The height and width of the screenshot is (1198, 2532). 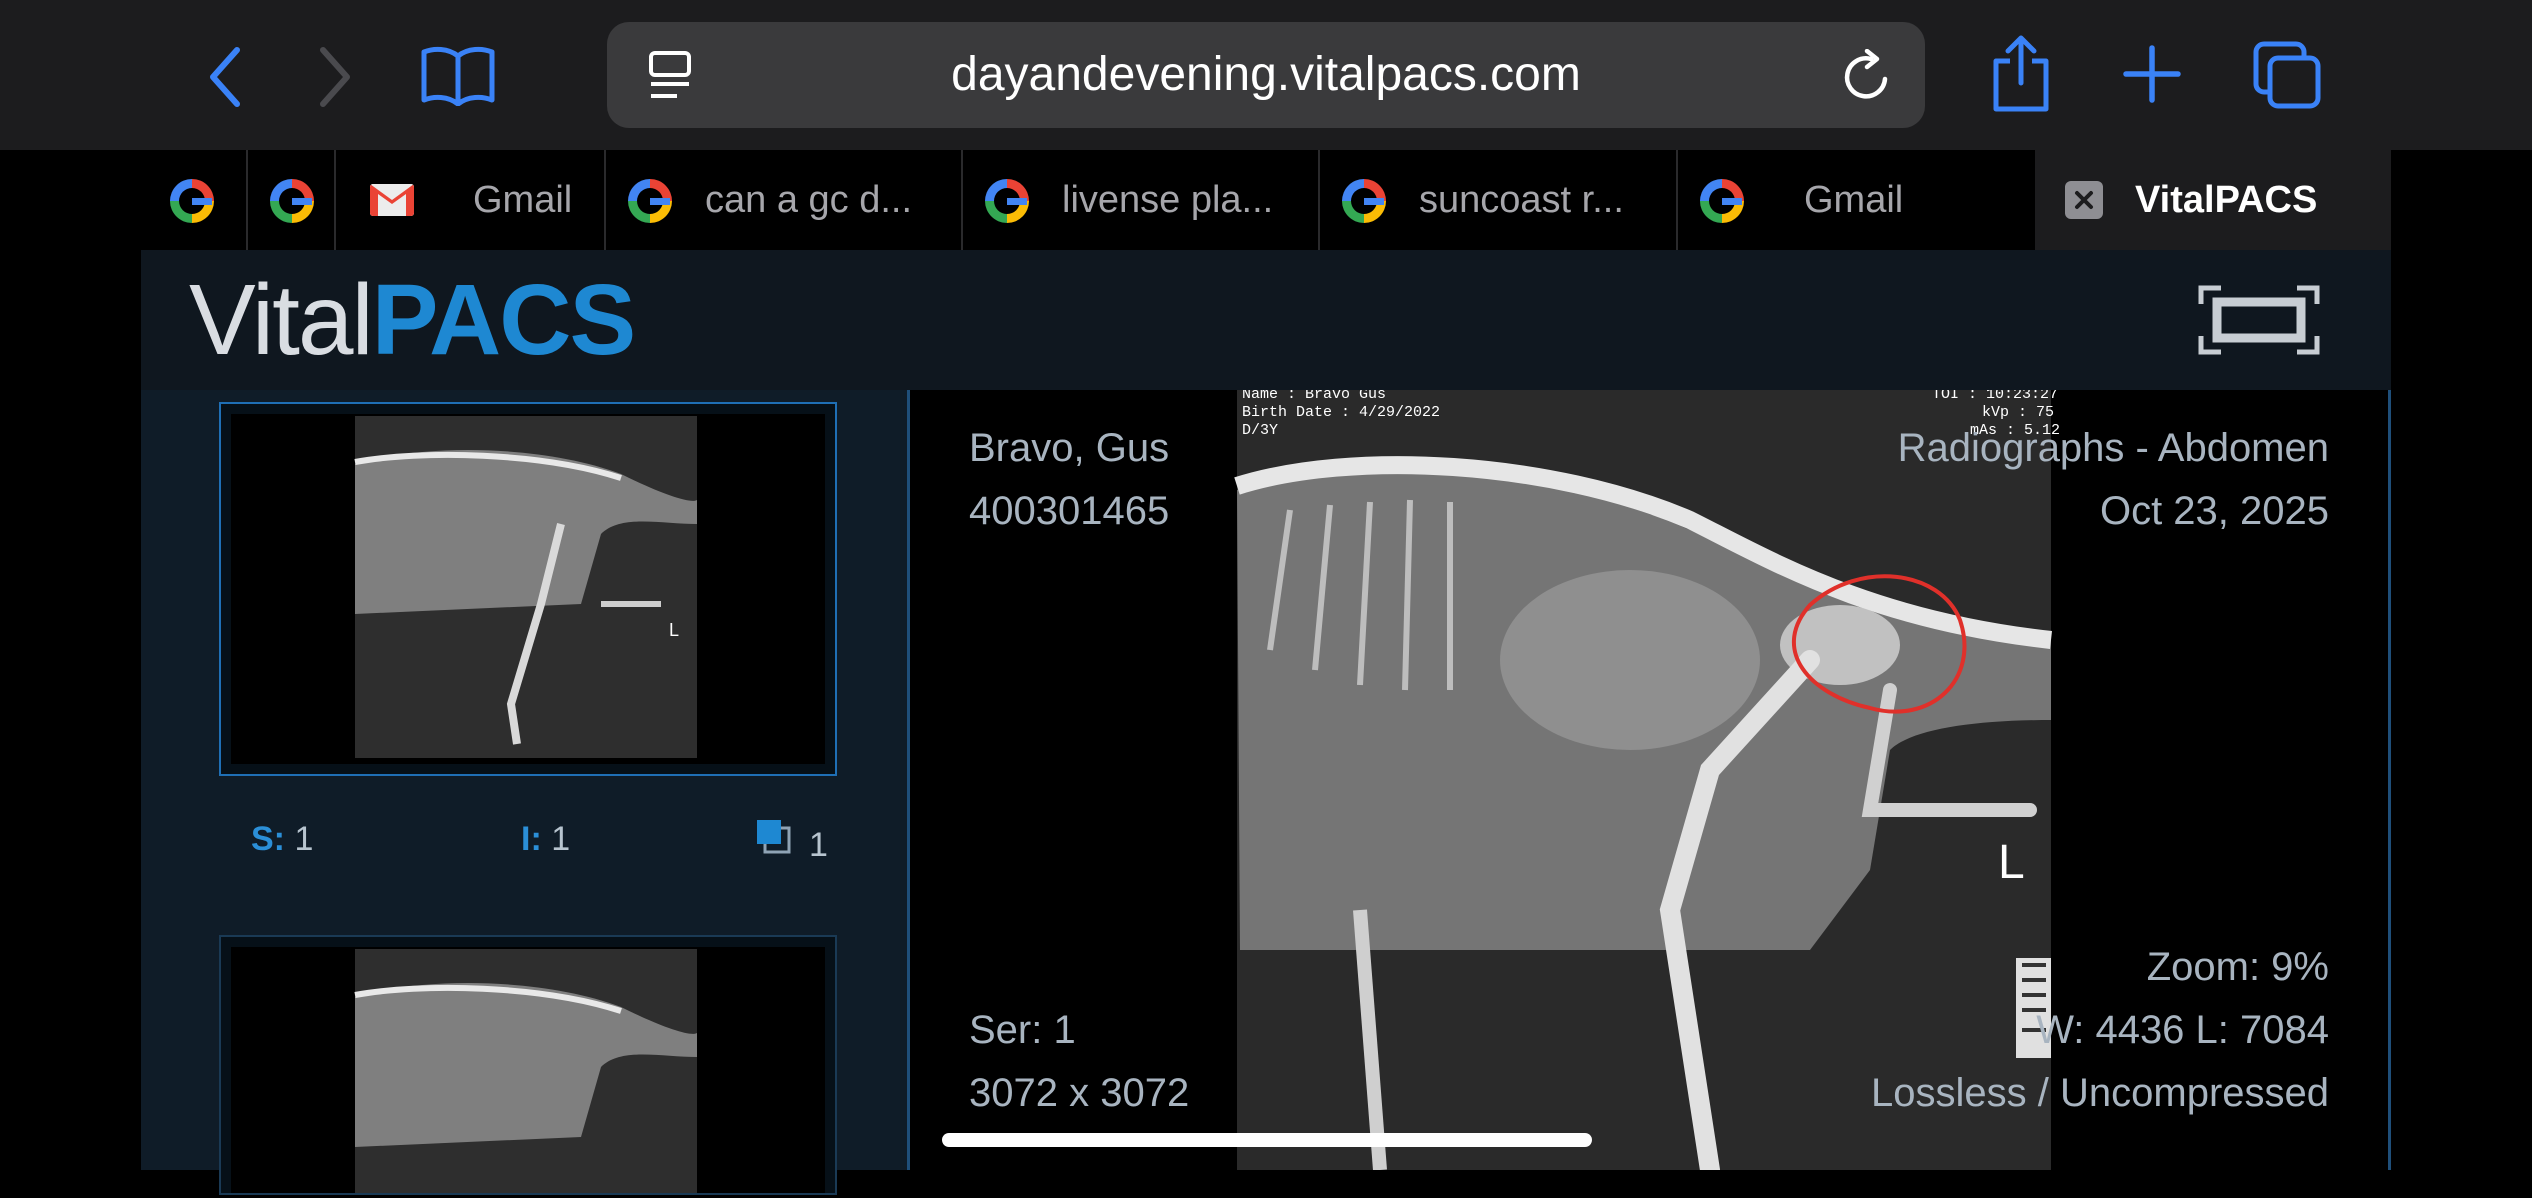 What do you see at coordinates (2182, 1030) in the screenshot?
I see `window-level: W: 4436 L: 7084` at bounding box center [2182, 1030].